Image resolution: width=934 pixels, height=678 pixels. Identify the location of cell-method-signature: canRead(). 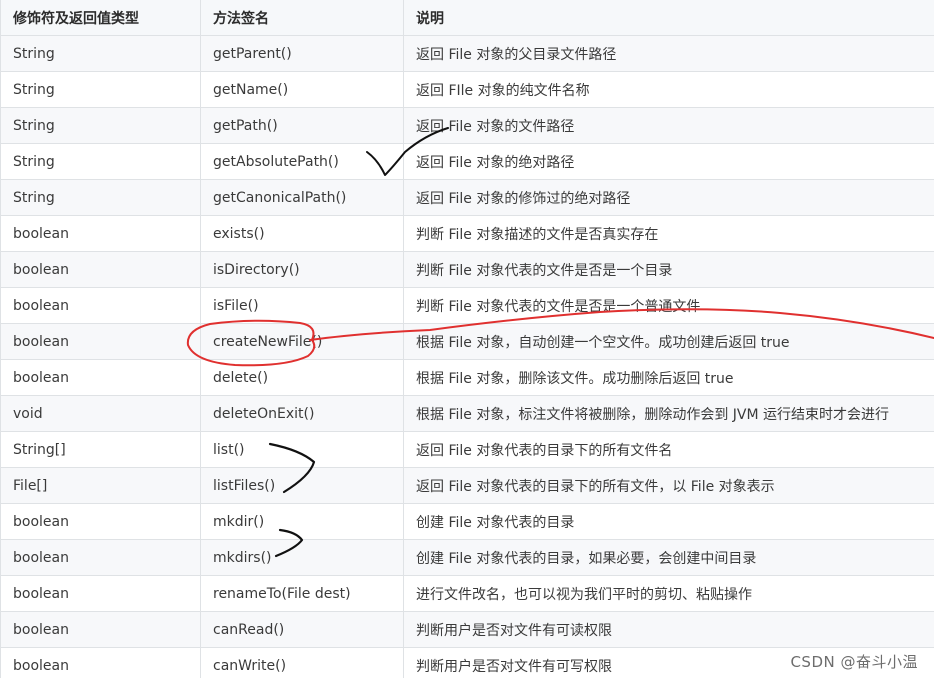
(302, 629).